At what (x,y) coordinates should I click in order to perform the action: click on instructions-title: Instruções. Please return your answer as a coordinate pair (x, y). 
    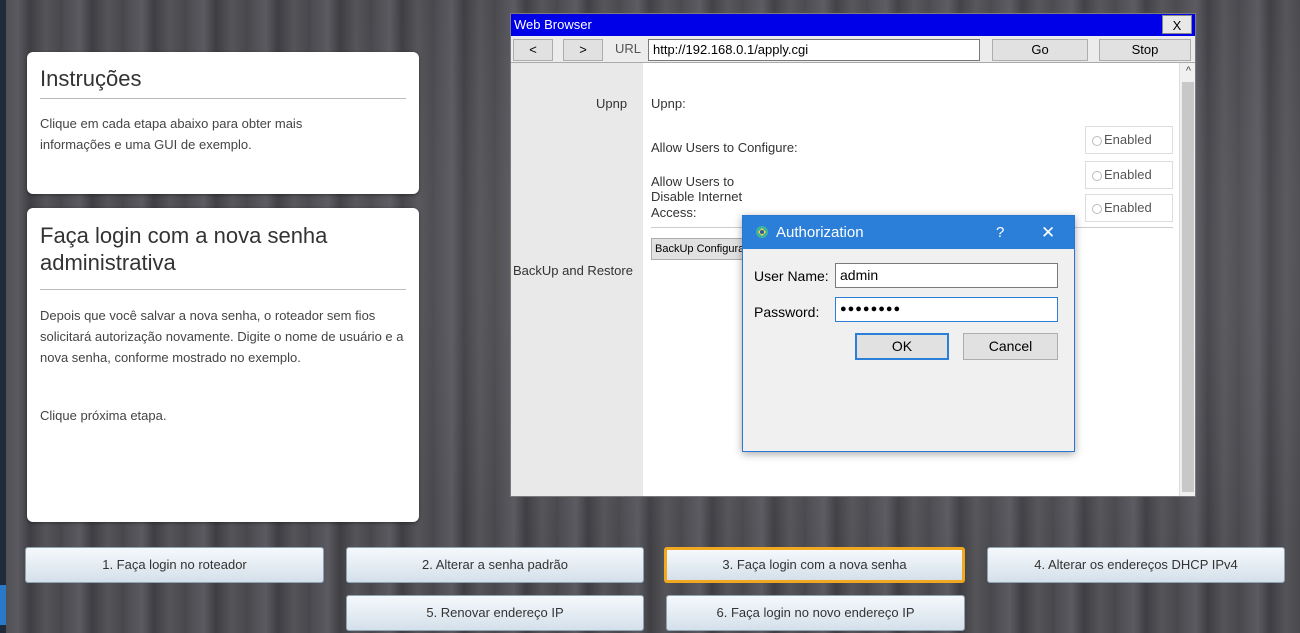
    Looking at the image, I should click on (91, 78).